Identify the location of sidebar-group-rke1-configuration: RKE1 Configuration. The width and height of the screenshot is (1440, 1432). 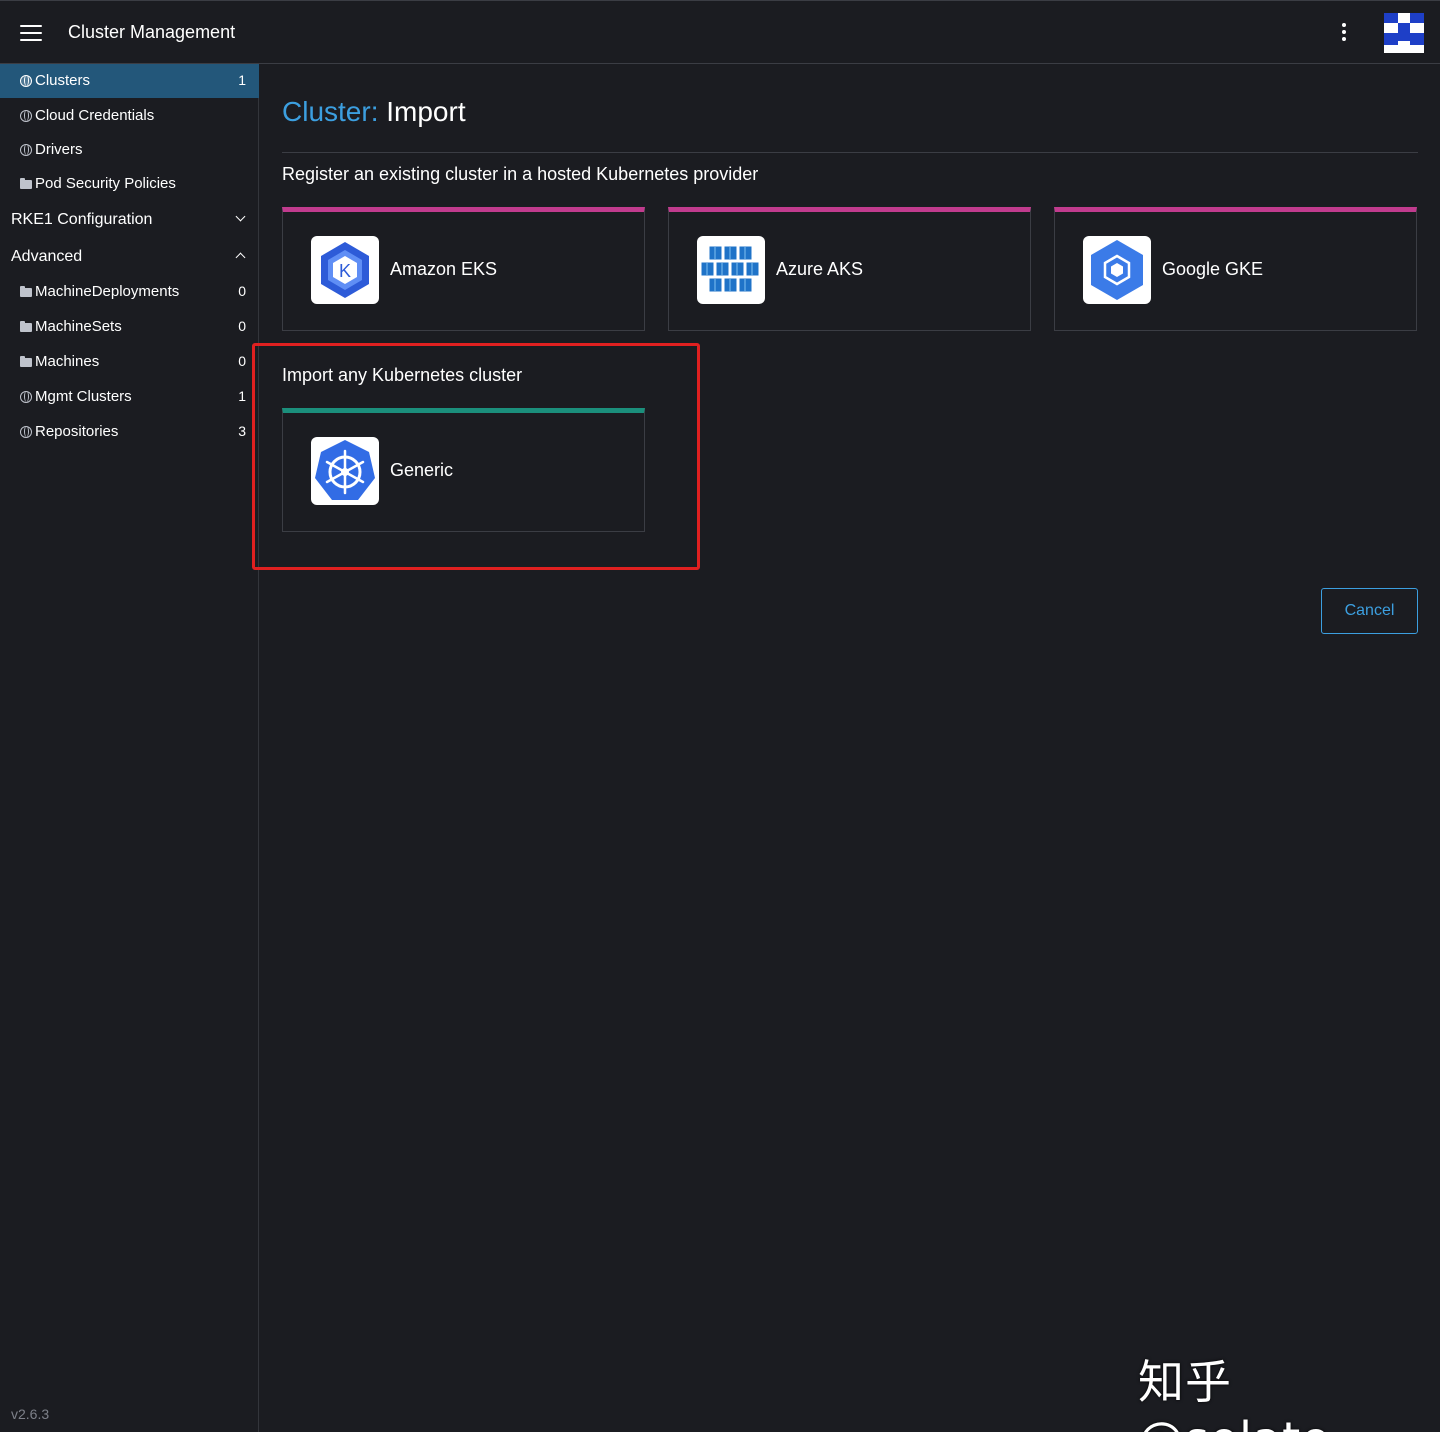
(129, 220).